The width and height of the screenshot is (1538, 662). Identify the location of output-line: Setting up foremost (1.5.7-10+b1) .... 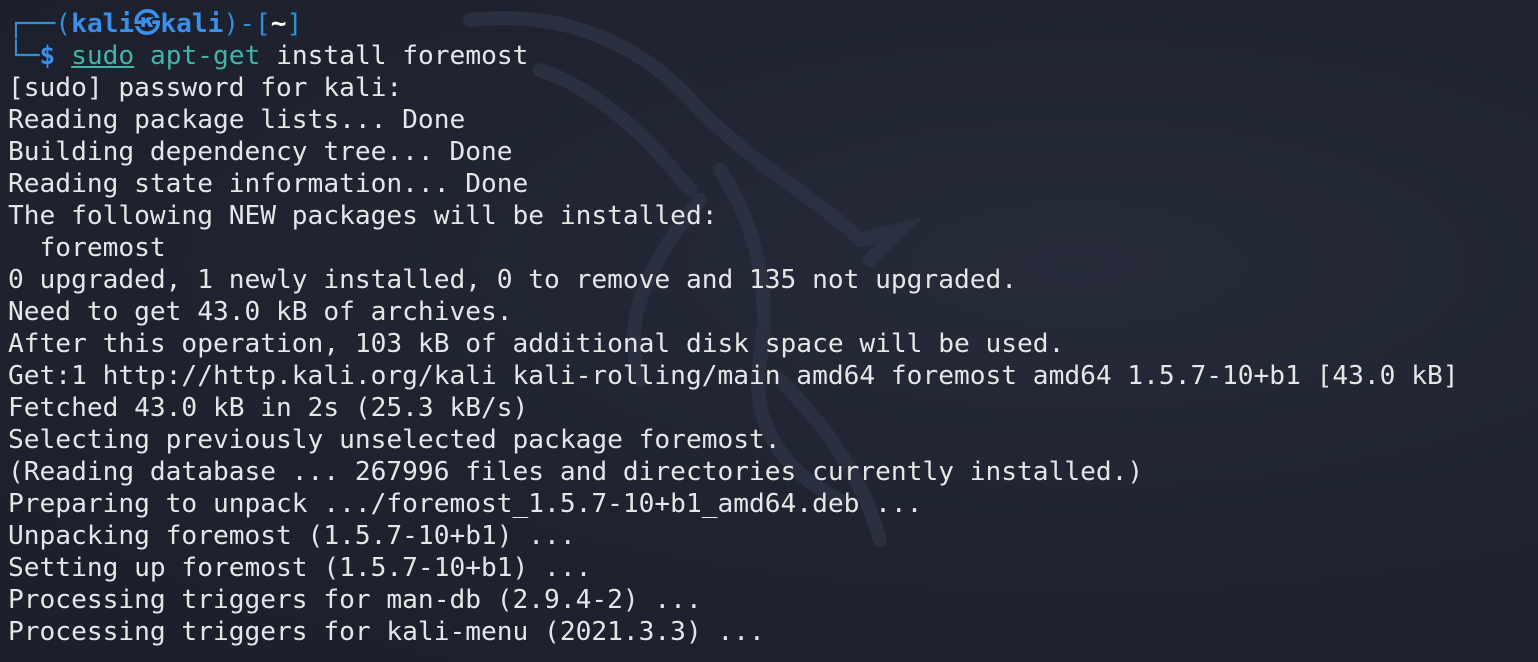
(300, 568).